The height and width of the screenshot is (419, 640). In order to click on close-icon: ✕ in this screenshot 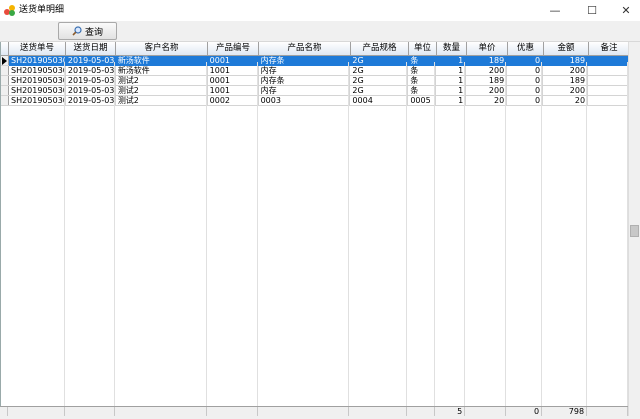, I will do `click(626, 10)`.